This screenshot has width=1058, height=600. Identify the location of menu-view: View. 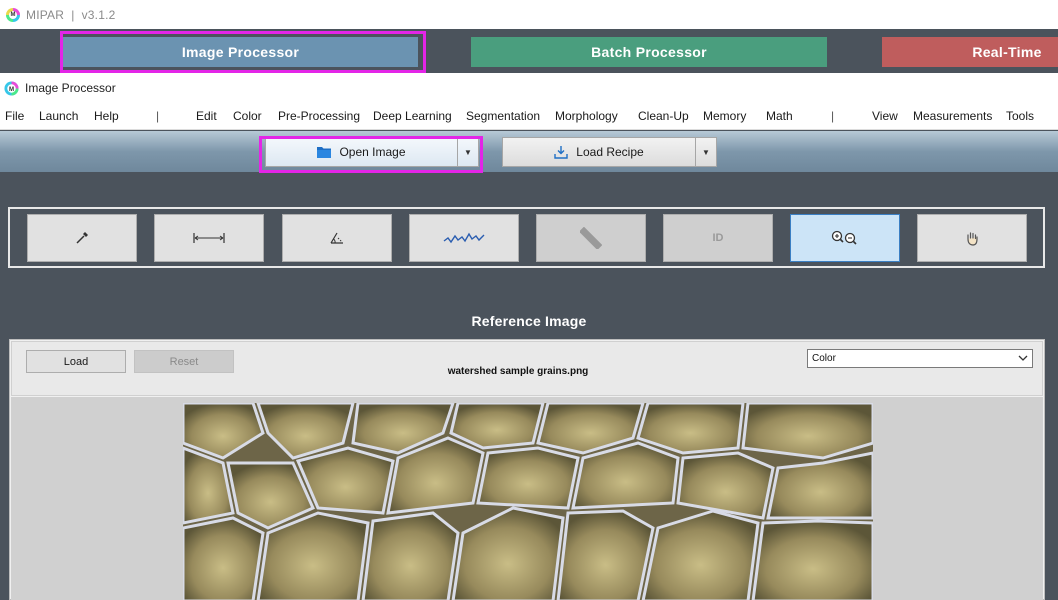
(885, 116).